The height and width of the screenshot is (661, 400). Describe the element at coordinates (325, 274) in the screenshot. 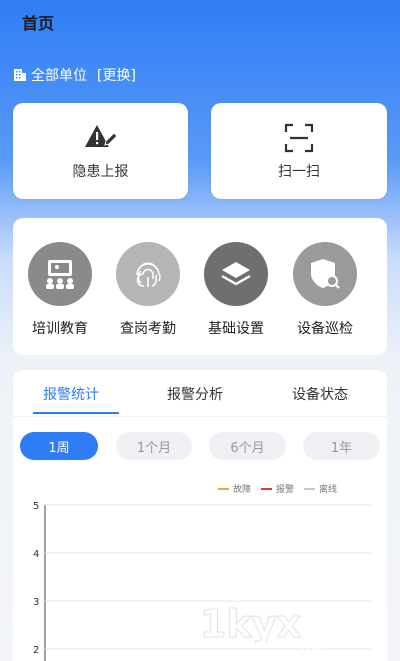

I see `shield-search-icon` at that location.